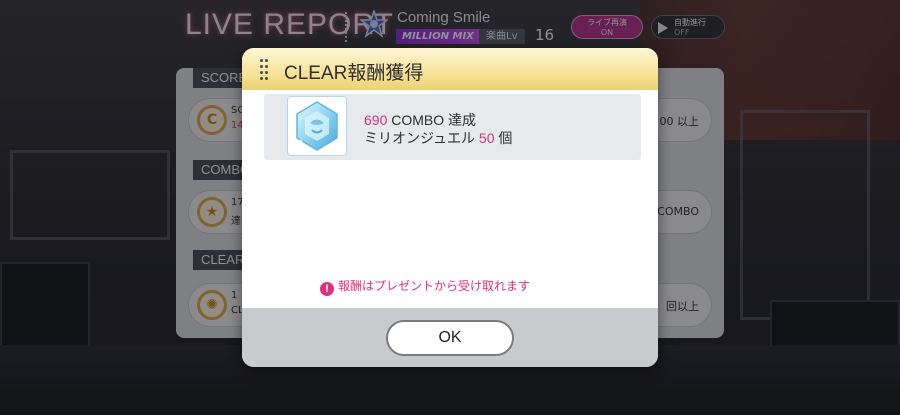  I want to click on reward-item-text: ミリオンジュエル 50 個, so click(438, 138).